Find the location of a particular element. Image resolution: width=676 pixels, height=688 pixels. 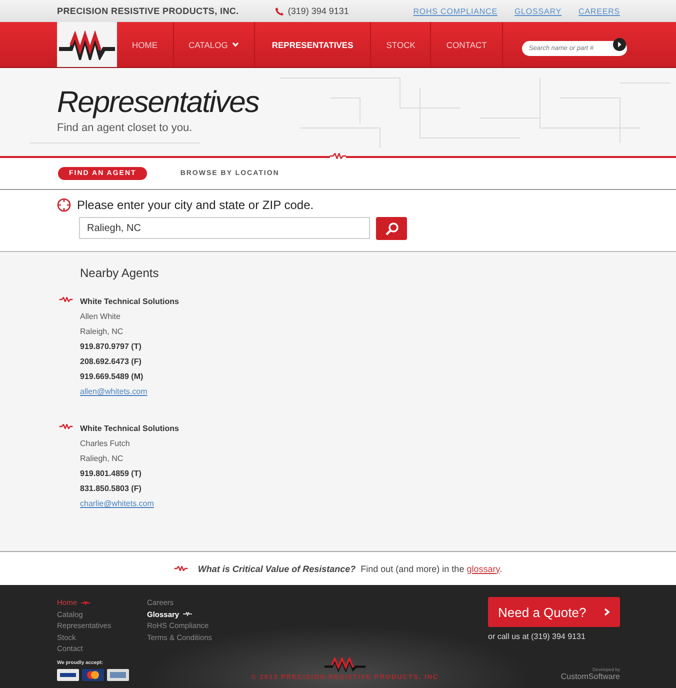

agent-phone: 919.801.4859 (T) is located at coordinates (111, 474).